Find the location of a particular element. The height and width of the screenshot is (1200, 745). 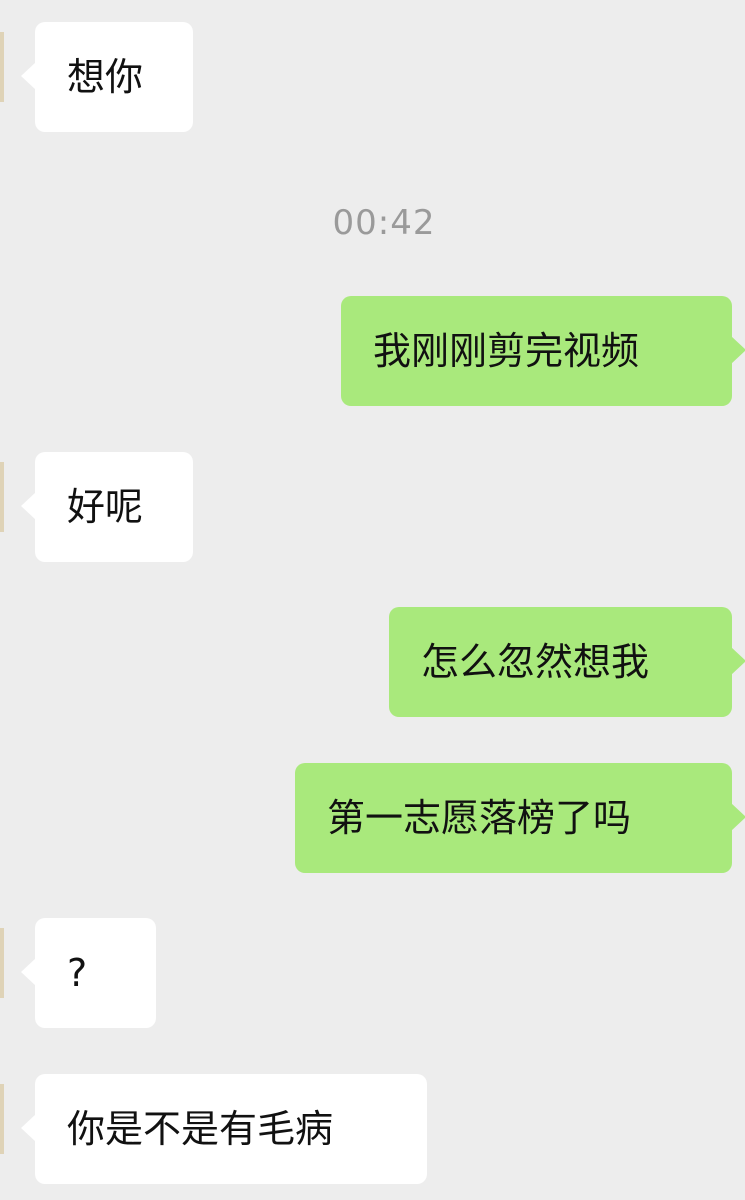

incoming-message-bubble: 好呢 is located at coordinates (107, 507).